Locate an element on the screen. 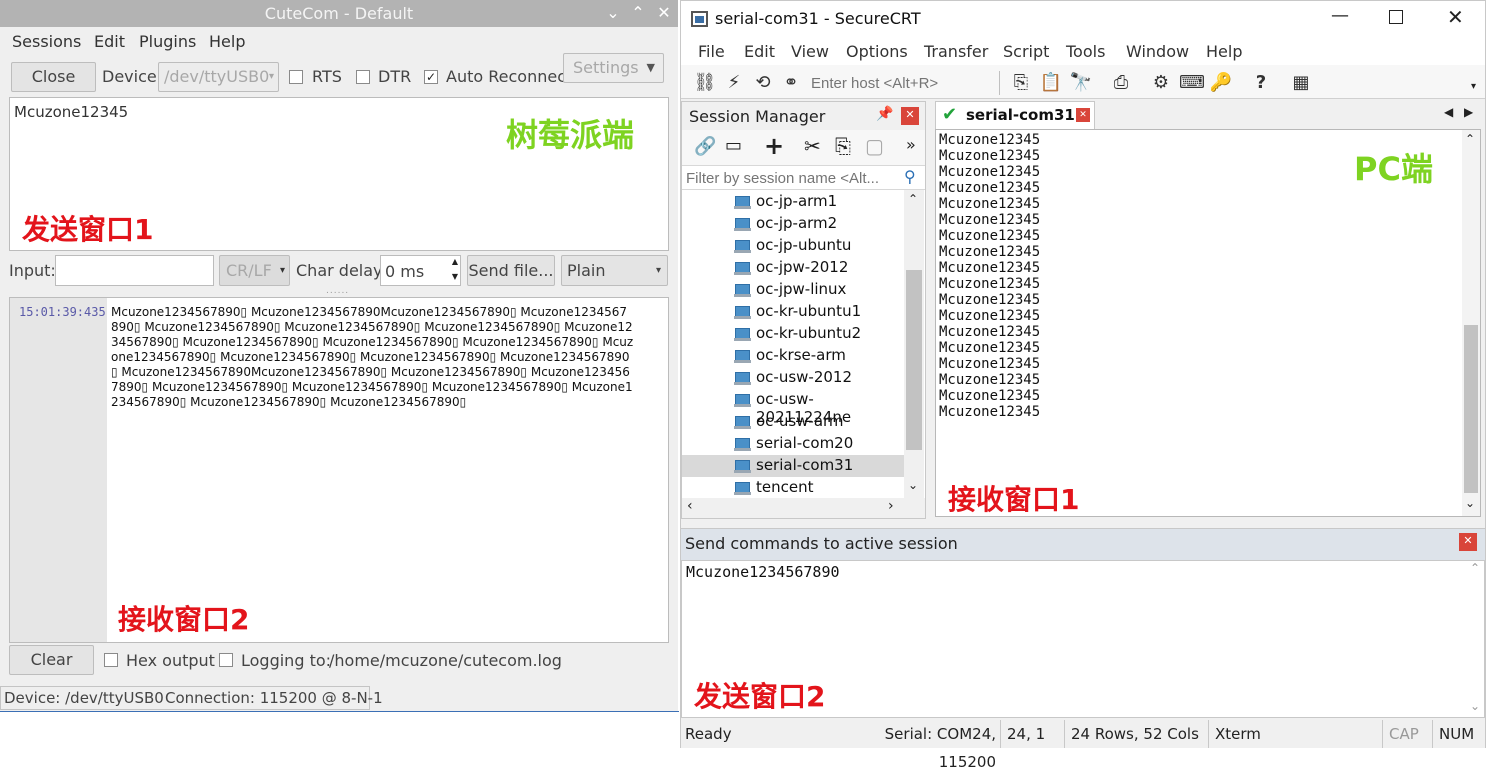 Image resolution: width=1500 pixels, height=776 pixels. session-item: oc-jp-arm2 is located at coordinates (793, 224).